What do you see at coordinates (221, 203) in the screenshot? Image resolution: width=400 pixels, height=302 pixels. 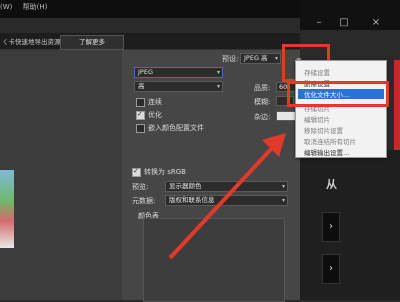 I see `arrow-line` at bounding box center [221, 203].